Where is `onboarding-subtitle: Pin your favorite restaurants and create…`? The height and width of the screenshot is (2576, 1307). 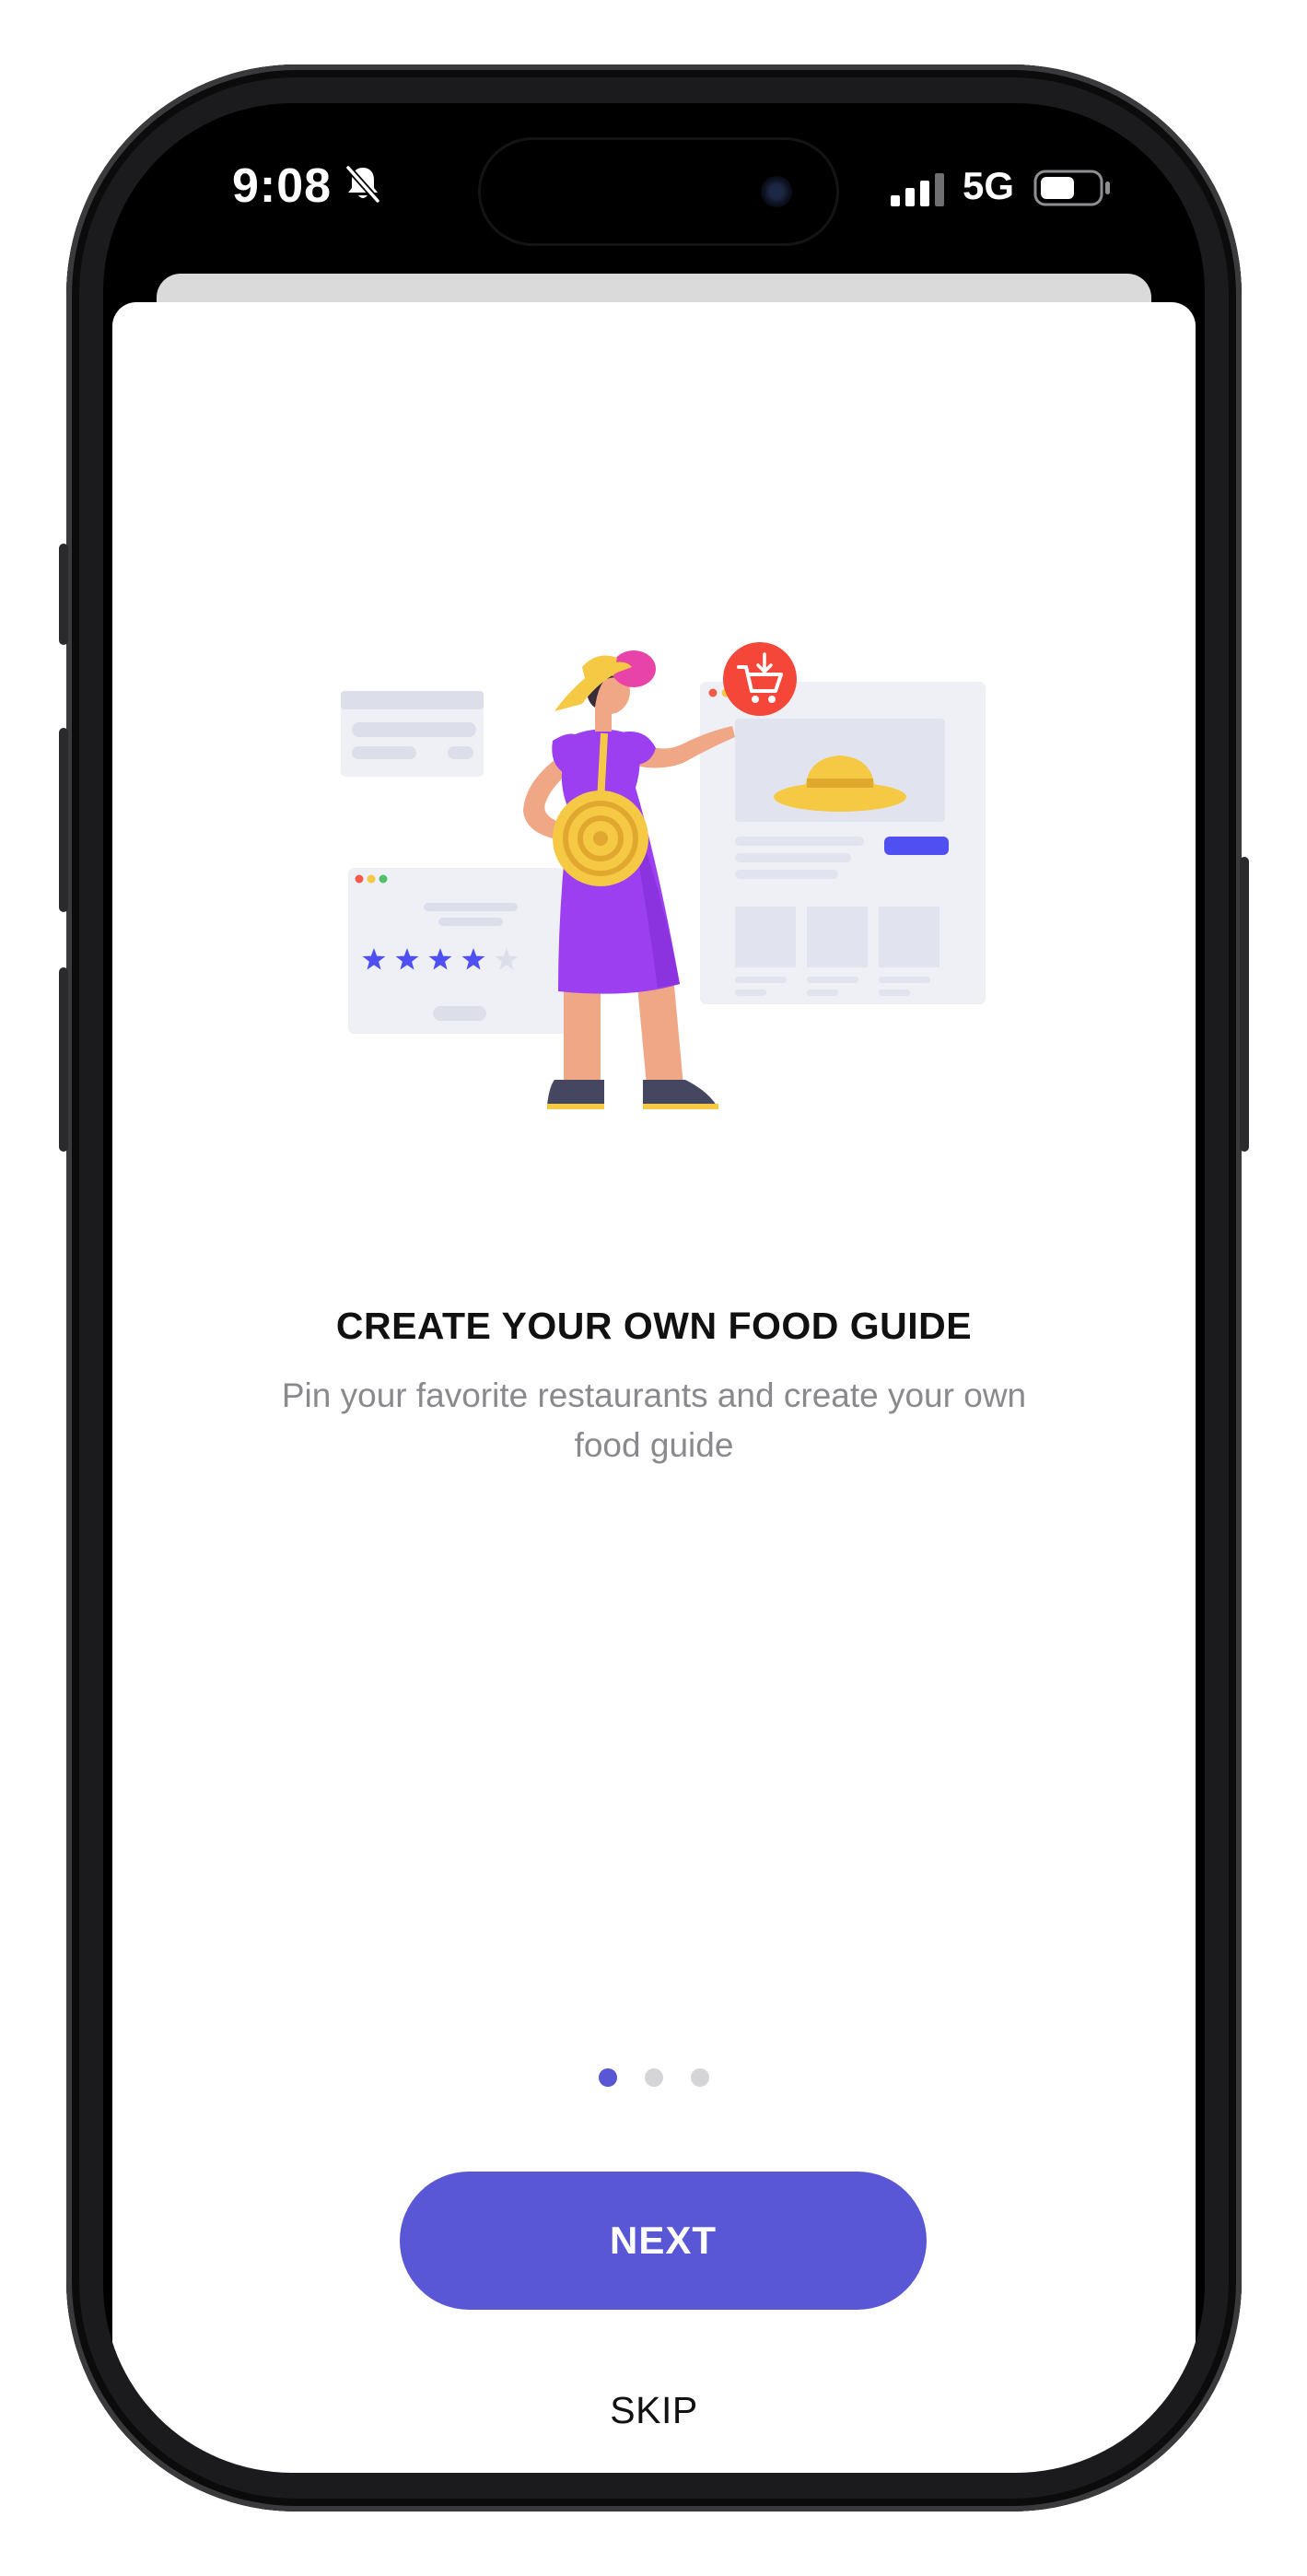
onboarding-subtitle: Pin your favorite restaurants and create… is located at coordinates (654, 1420).